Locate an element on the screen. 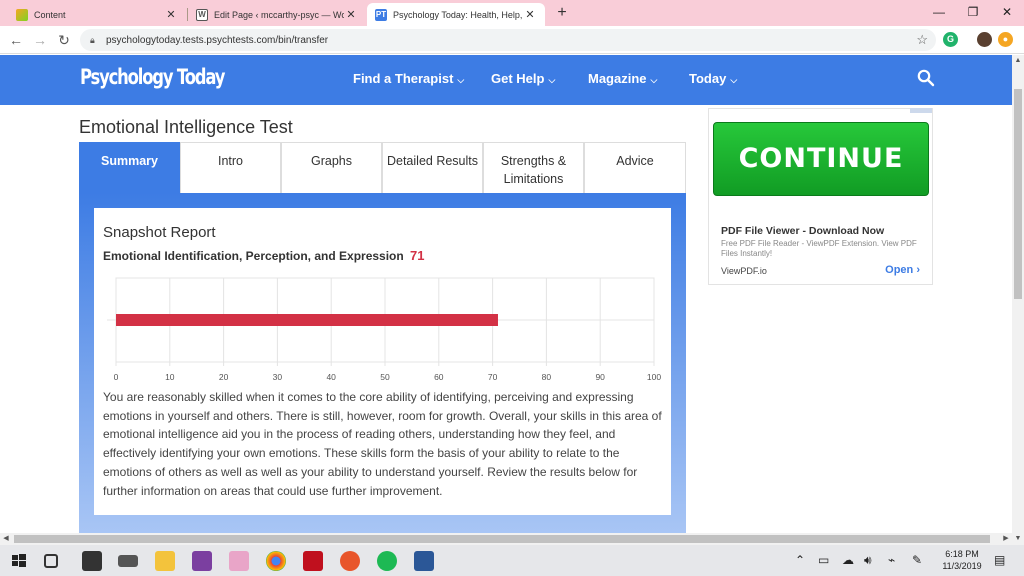 The image size is (1024, 576). browser-tab-title: Edit Page ‹ mccarthy-psyc — Wo is located at coordinates (279, 14).